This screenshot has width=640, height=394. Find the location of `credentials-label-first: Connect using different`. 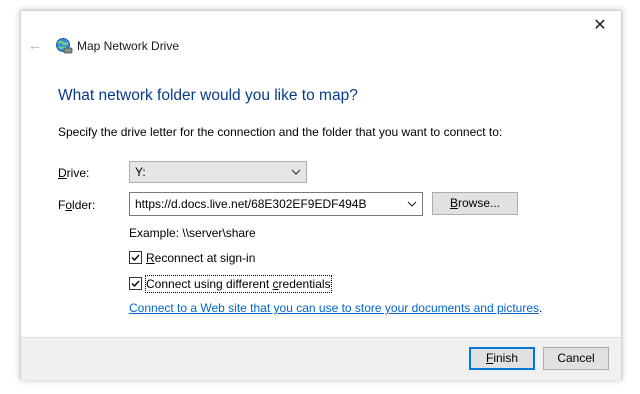

credentials-label-first: Connect using different is located at coordinates (209, 284).